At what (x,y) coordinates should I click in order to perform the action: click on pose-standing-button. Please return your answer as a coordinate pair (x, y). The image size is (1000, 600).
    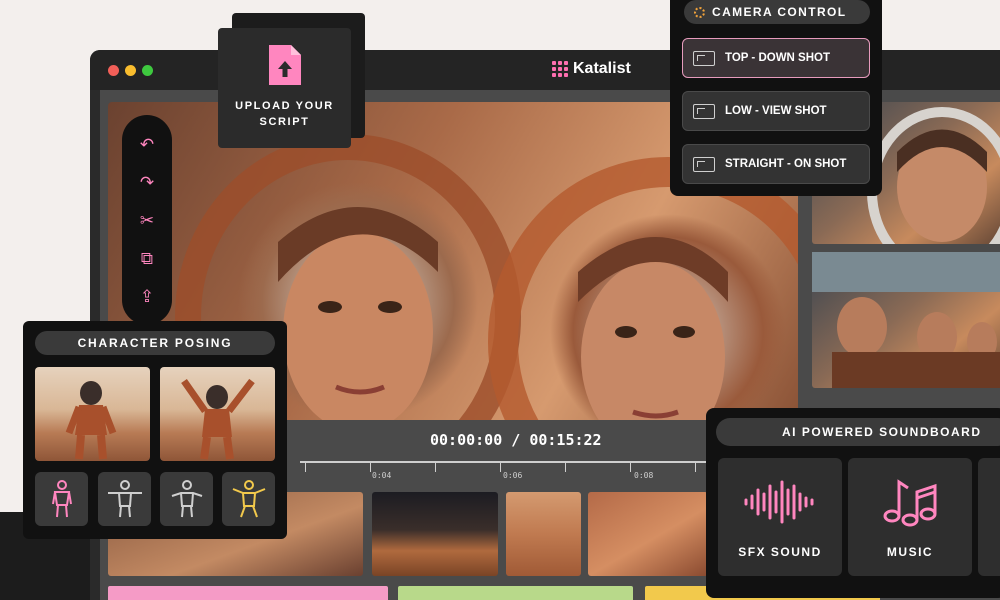
    Looking at the image, I should click on (61, 499).